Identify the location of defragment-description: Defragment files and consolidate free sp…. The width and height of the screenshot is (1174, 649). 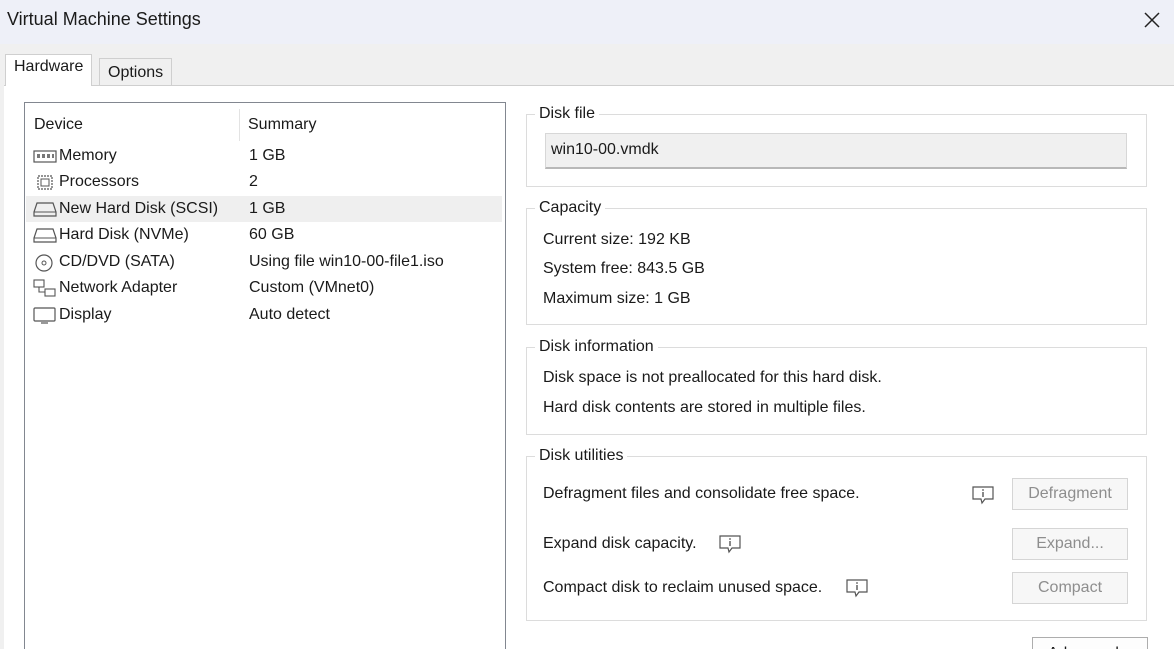
(701, 493).